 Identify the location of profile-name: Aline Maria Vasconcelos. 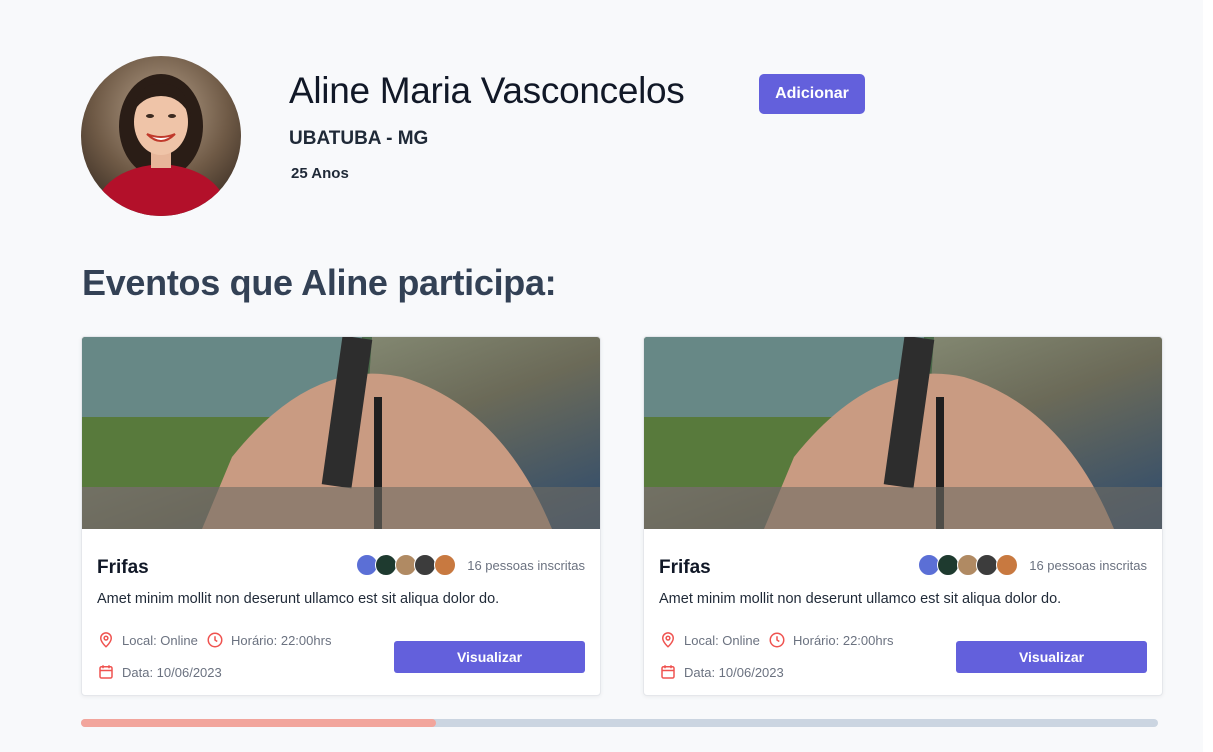
(487, 90).